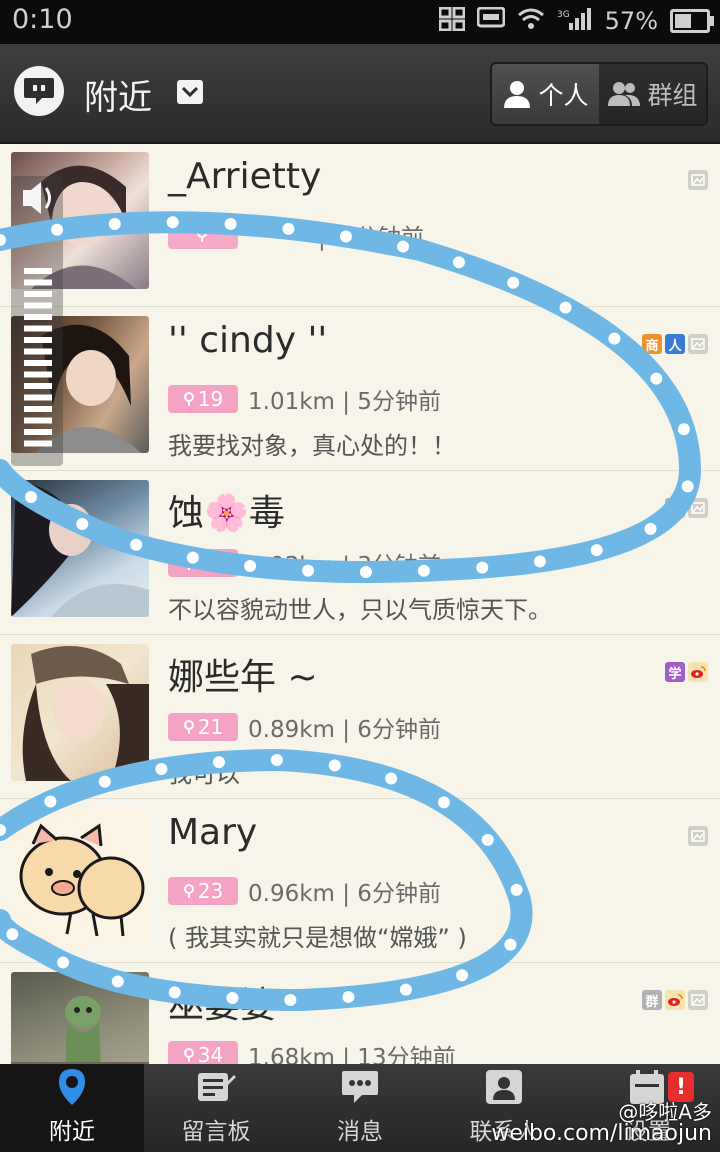 Image resolution: width=720 pixels, height=1152 pixels. I want to click on speaker-icon, so click(37, 198).